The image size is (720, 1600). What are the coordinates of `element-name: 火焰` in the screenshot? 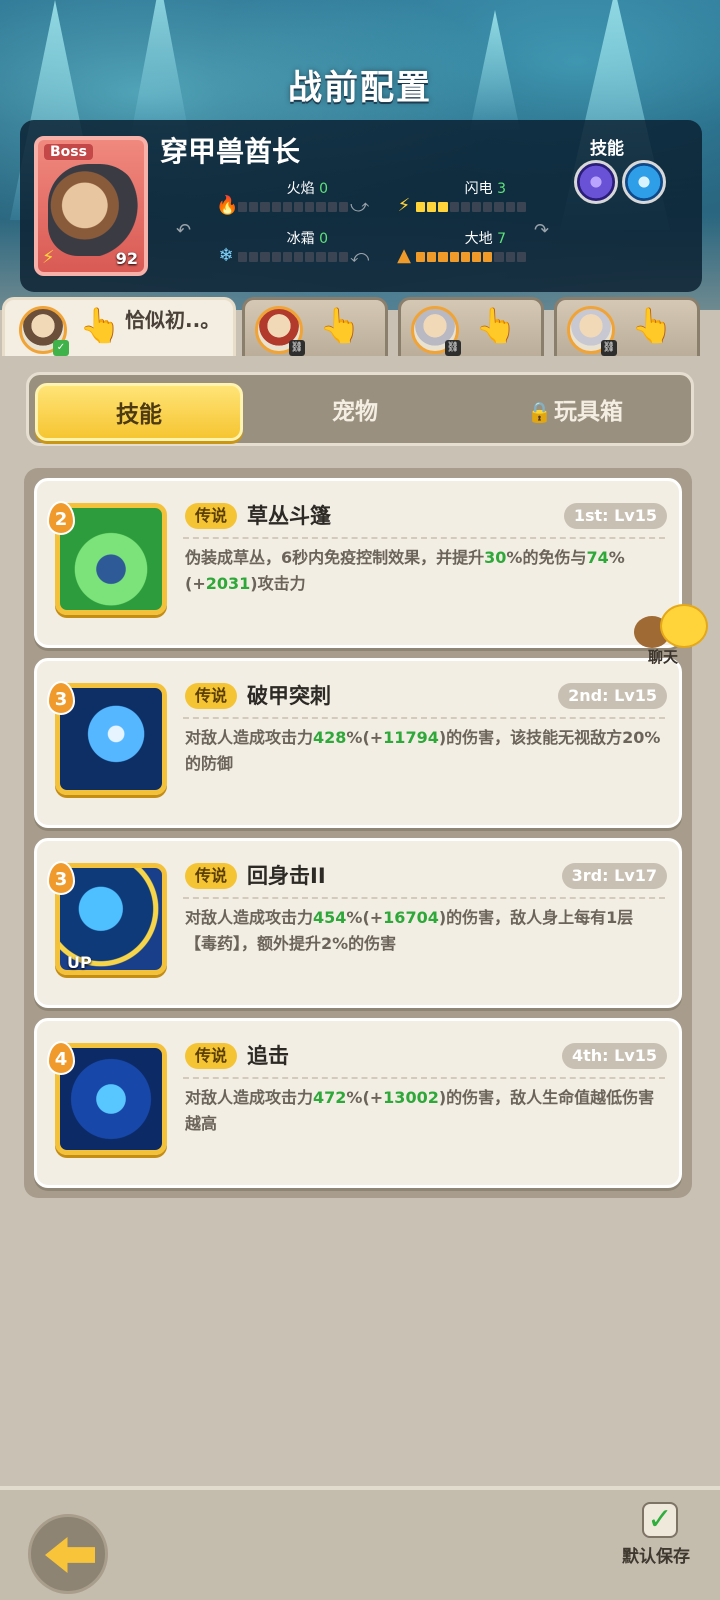 It's located at (300, 189).